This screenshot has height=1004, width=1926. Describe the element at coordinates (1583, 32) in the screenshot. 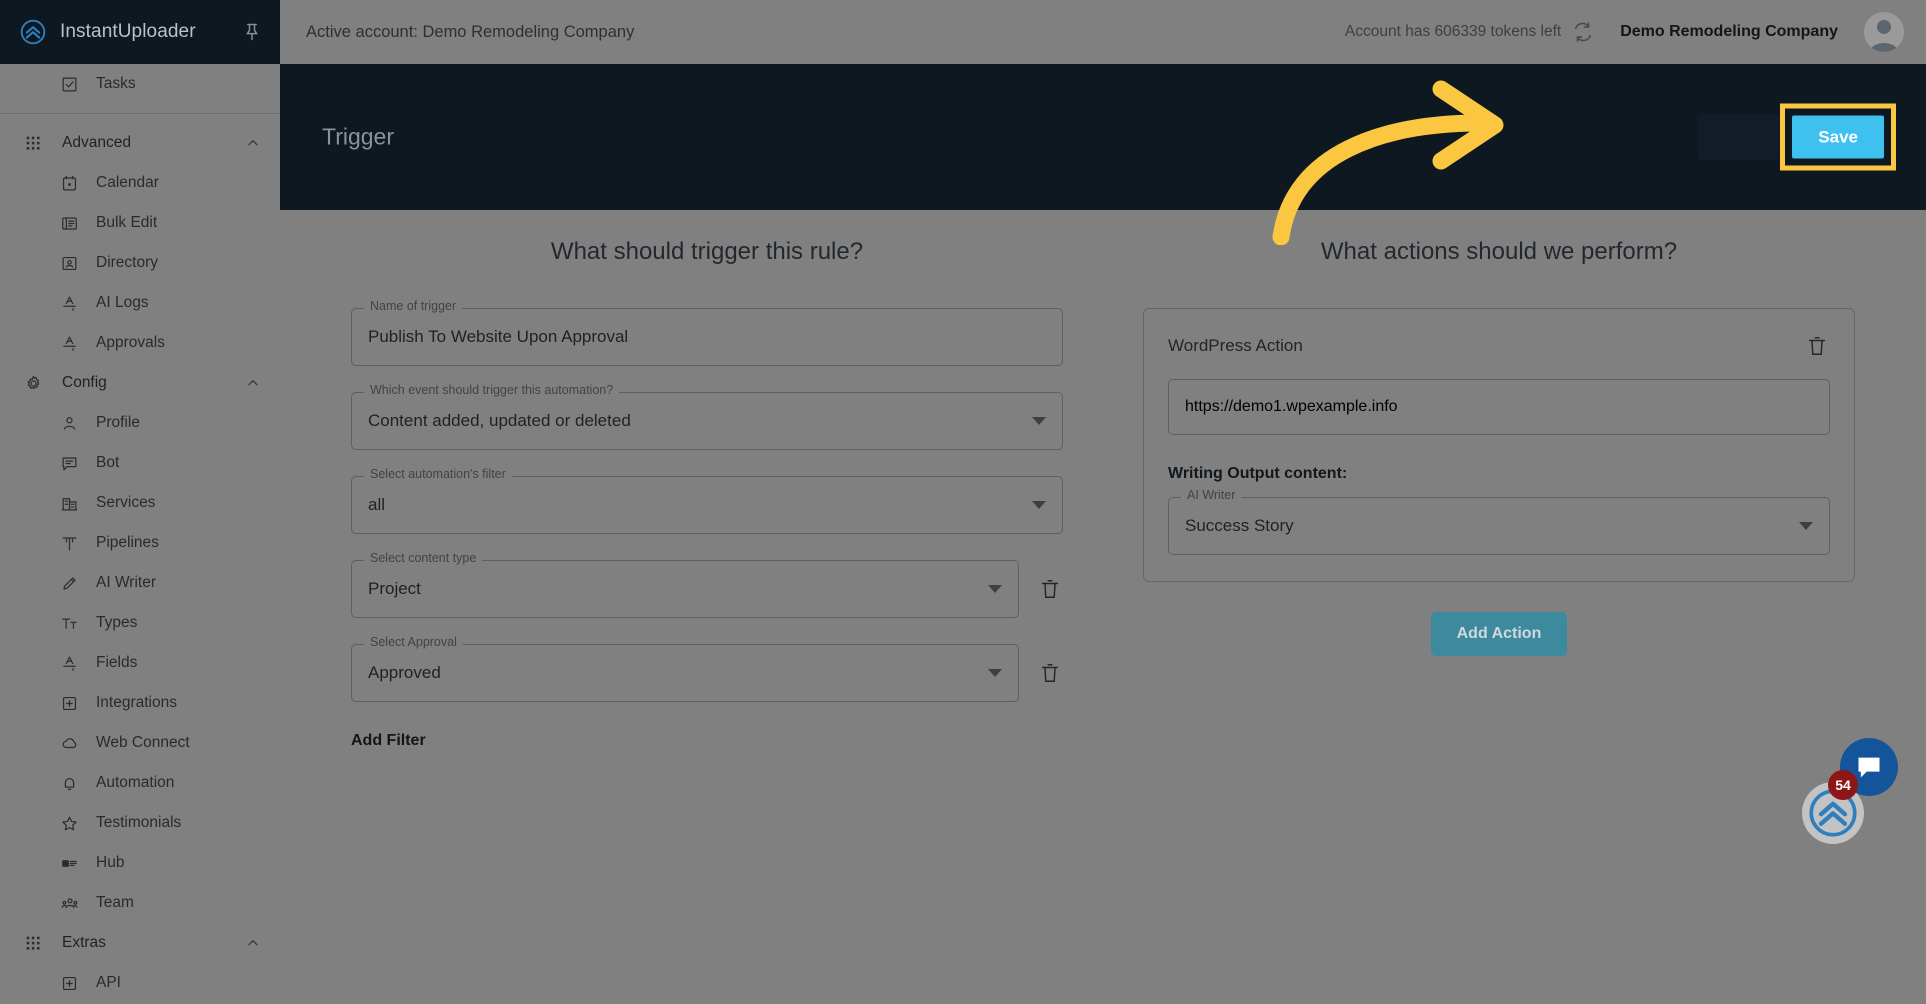

I see `refresh-icon` at that location.